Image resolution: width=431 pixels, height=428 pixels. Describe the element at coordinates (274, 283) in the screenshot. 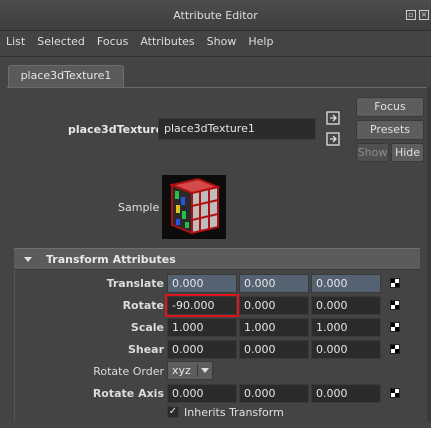

I see `translate-y-field: 0.000` at that location.